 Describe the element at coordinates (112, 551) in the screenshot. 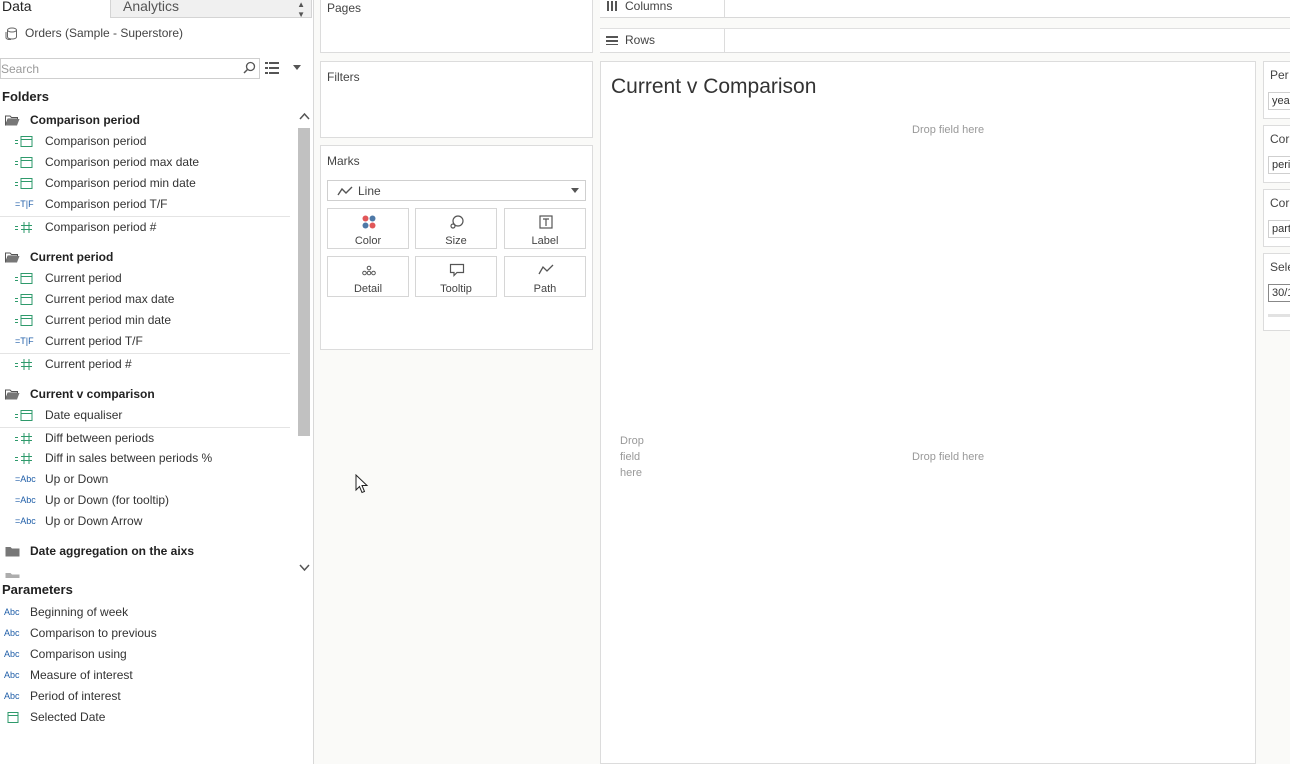

I see `folder-label: Date aggregation on the aixs` at that location.